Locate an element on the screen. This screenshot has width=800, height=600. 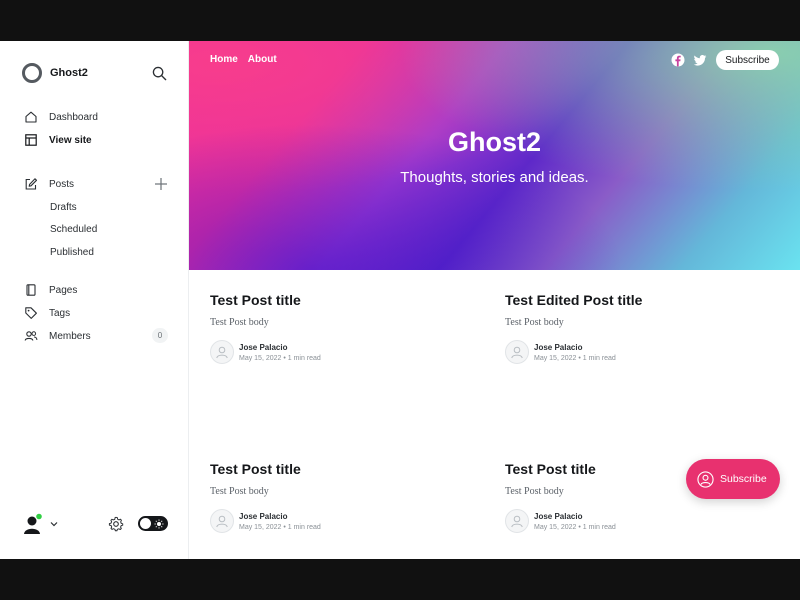
site-brand: Ghost2 is located at coordinates (55, 73).